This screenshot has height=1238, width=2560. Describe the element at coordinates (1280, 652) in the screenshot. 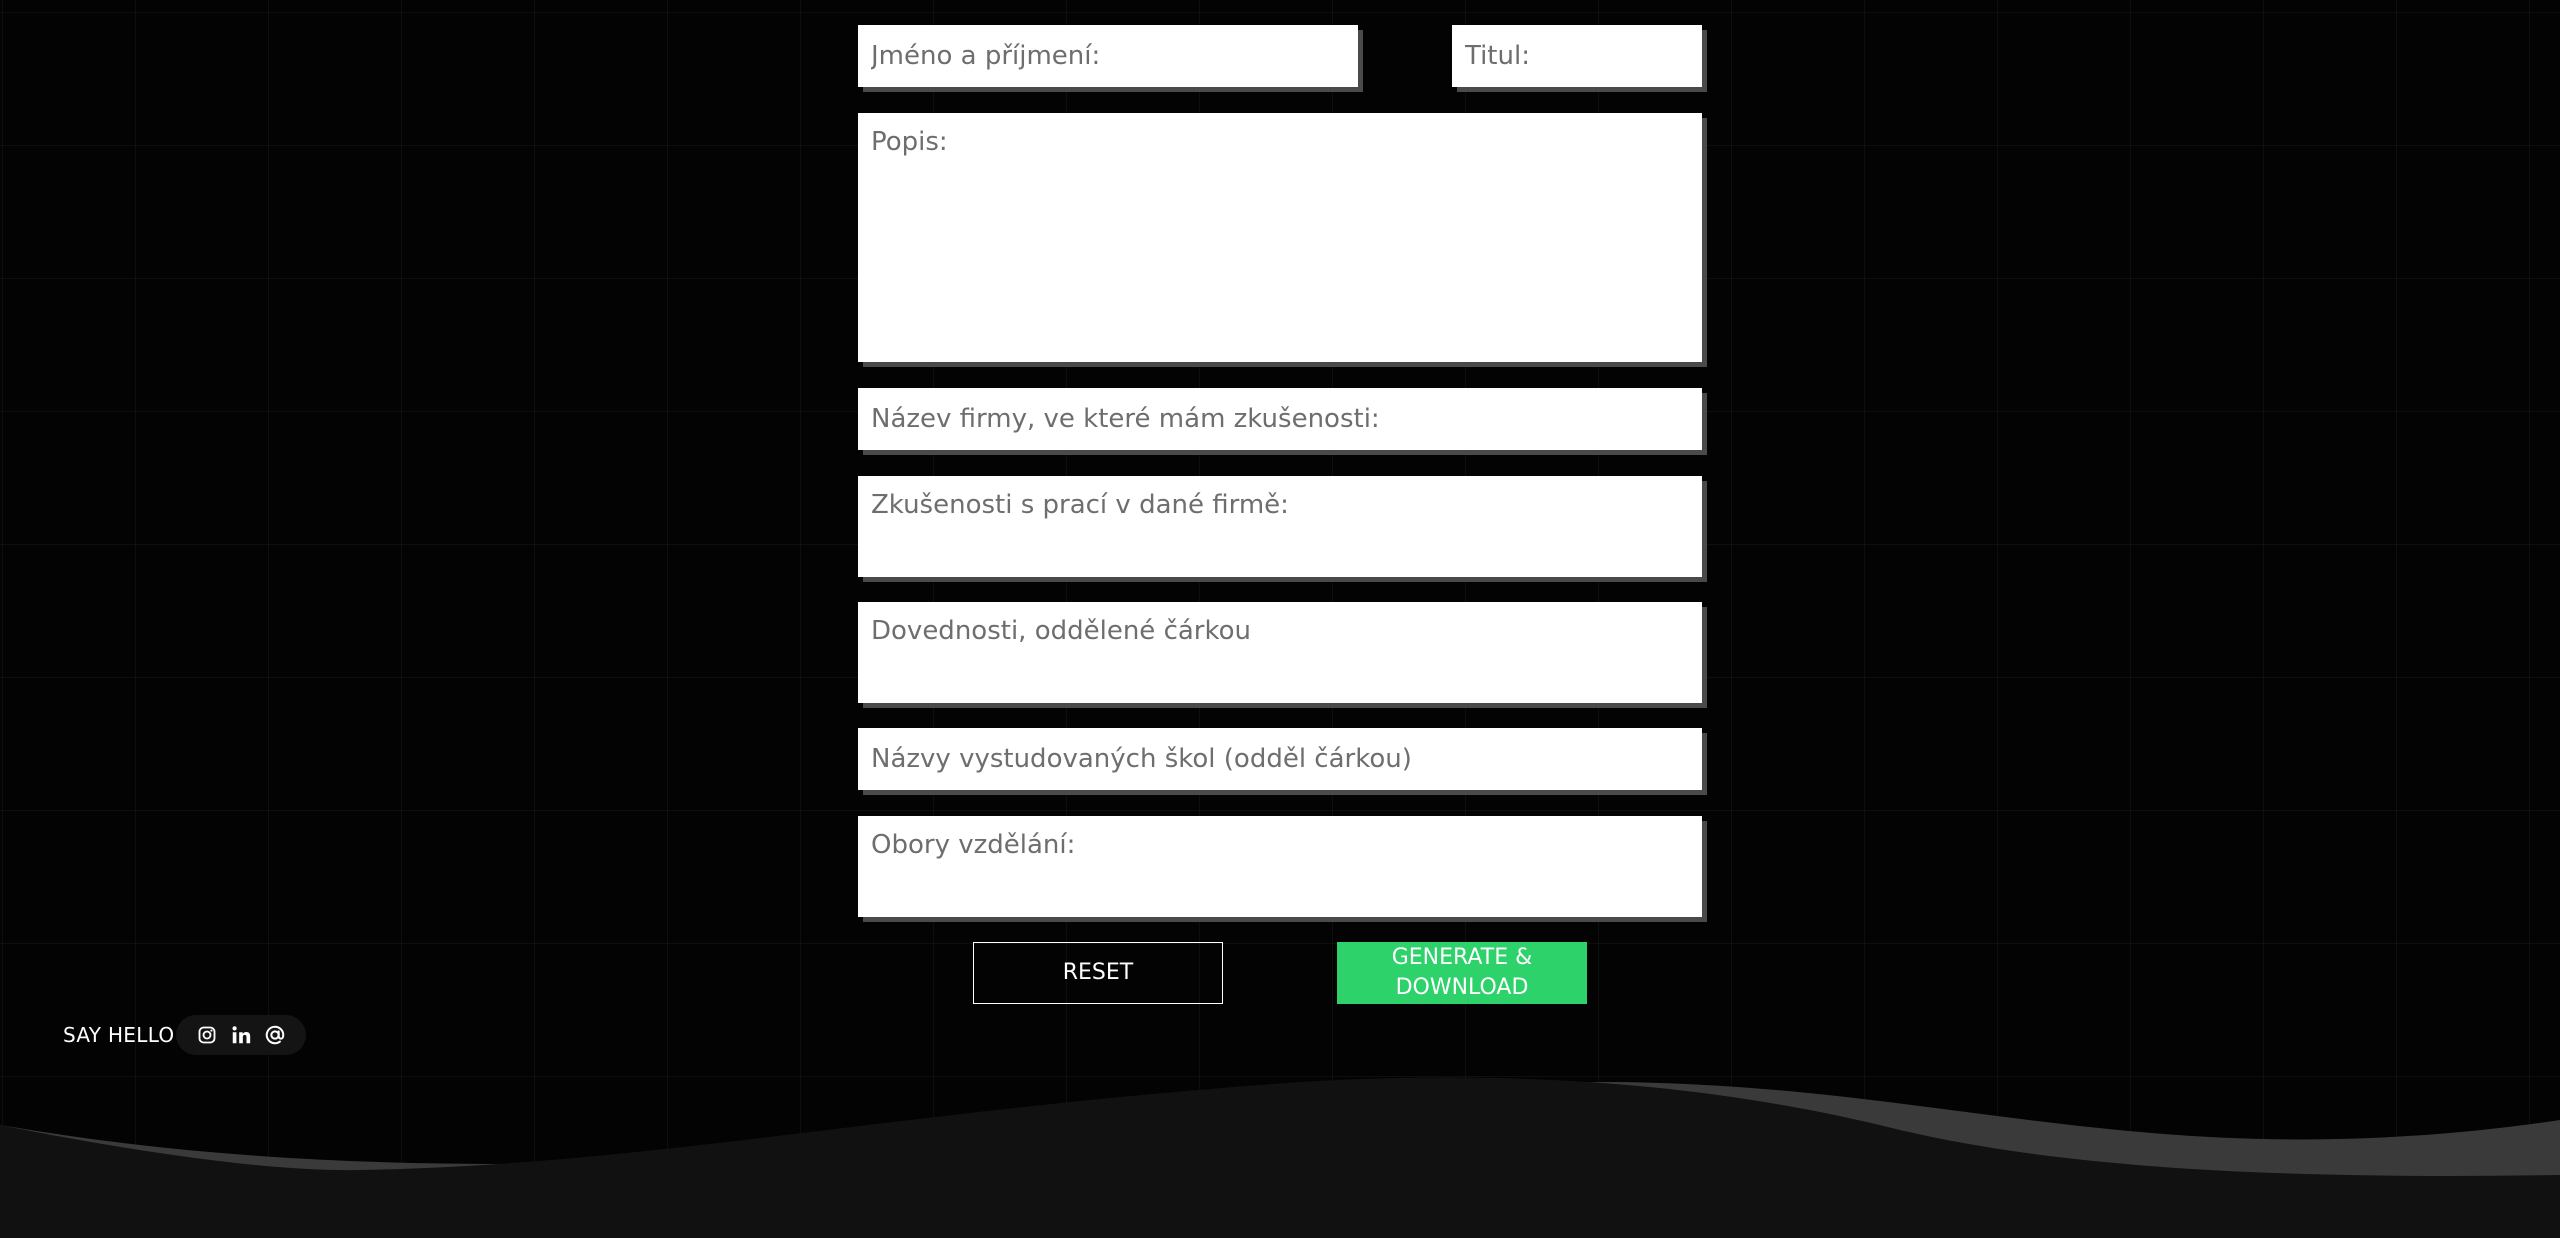

I see `skills-textarea` at that location.